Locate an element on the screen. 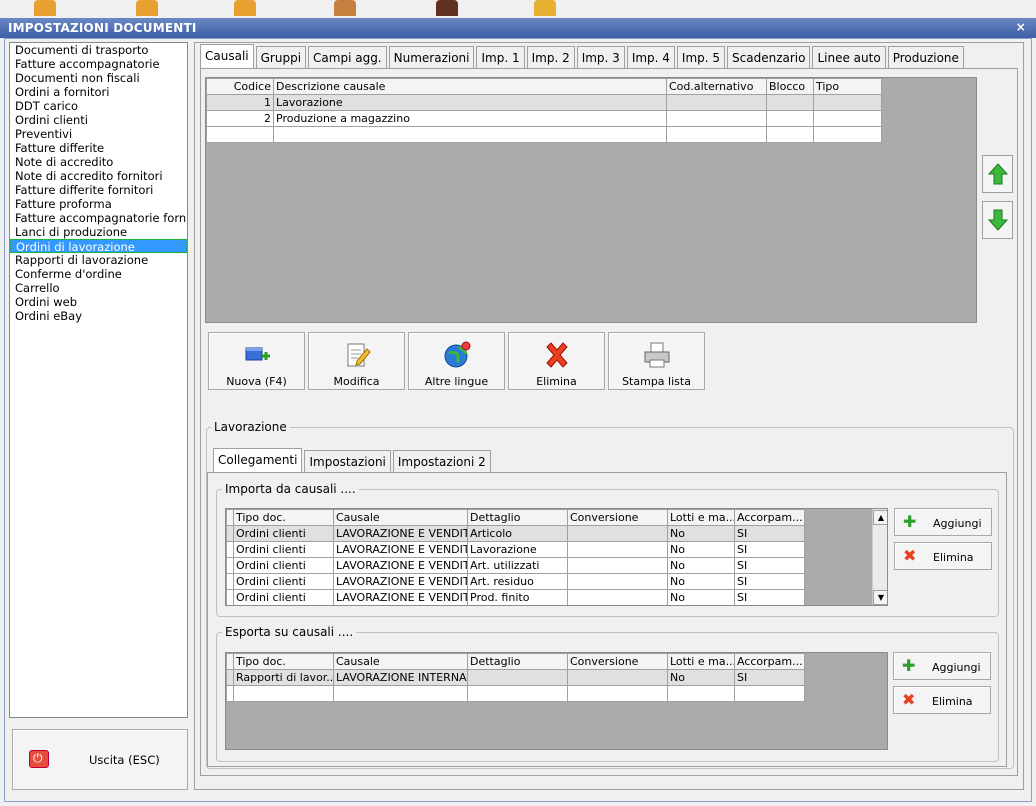  box-icon is located at coordinates (545, 8).